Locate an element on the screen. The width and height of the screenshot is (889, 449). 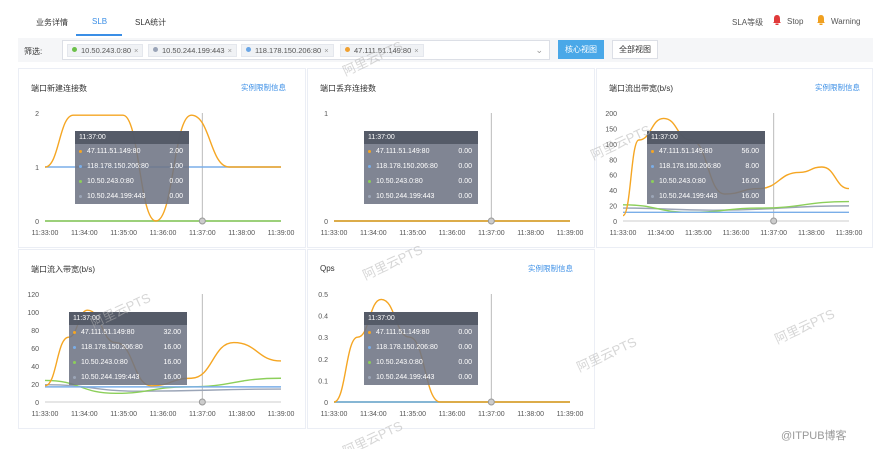
tag-label: 10.50.244.199:443 is located at coordinates (193, 50).